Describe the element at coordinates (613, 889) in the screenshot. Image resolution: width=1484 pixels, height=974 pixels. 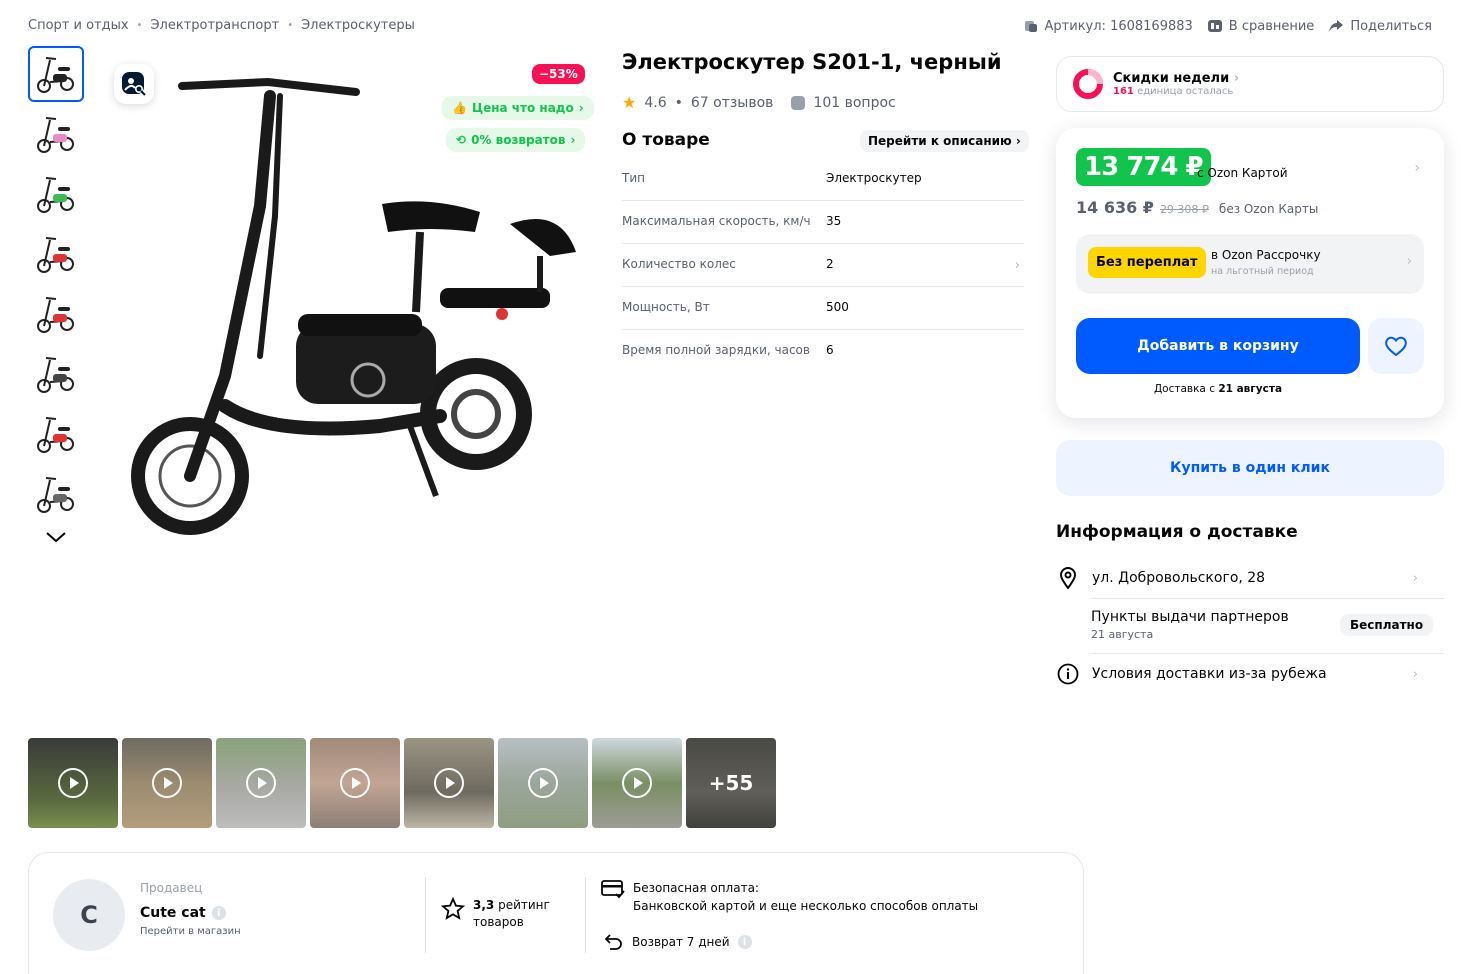
I see `card-check-icon` at that location.